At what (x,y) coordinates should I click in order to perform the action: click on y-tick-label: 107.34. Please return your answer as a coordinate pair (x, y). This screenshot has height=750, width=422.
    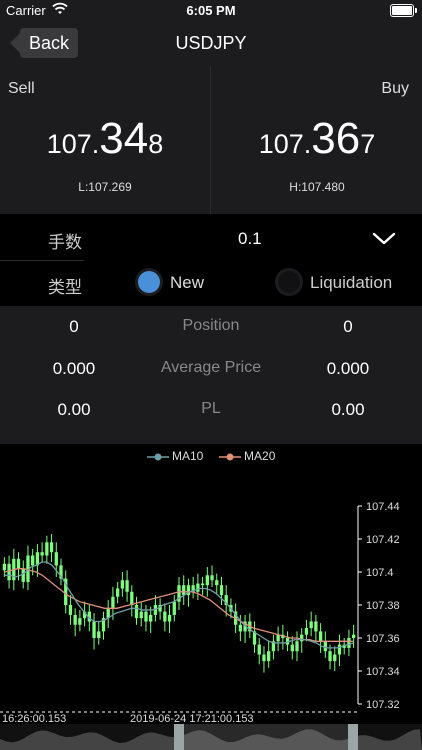
    Looking at the image, I should click on (383, 672).